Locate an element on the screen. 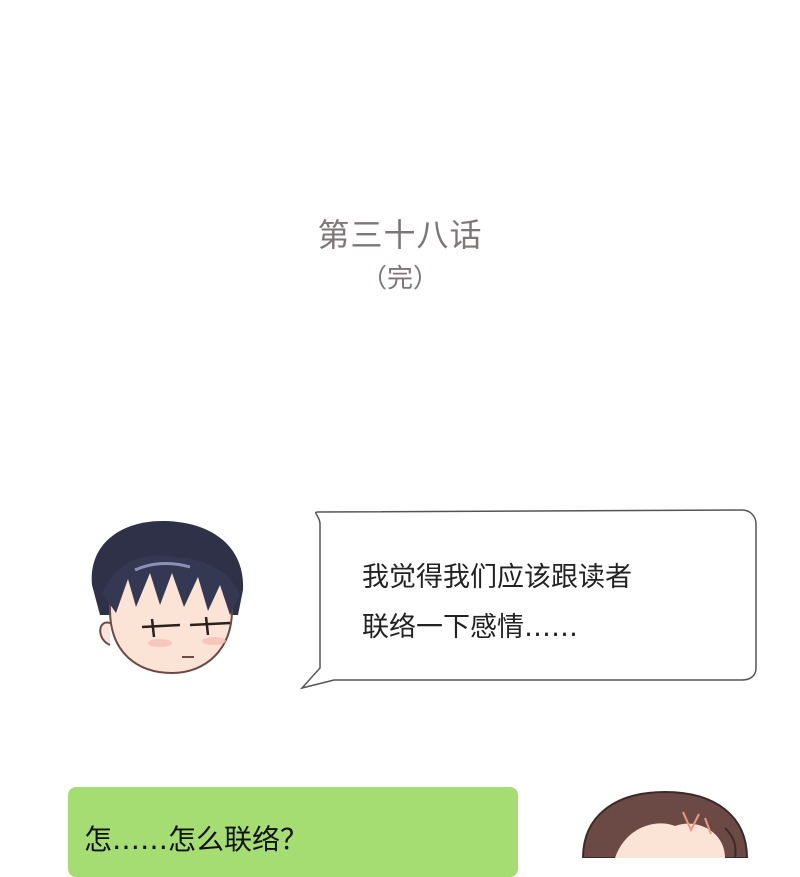 The width and height of the screenshot is (800, 877). reply-text: 怎……怎么联络？ is located at coordinates (196, 839).